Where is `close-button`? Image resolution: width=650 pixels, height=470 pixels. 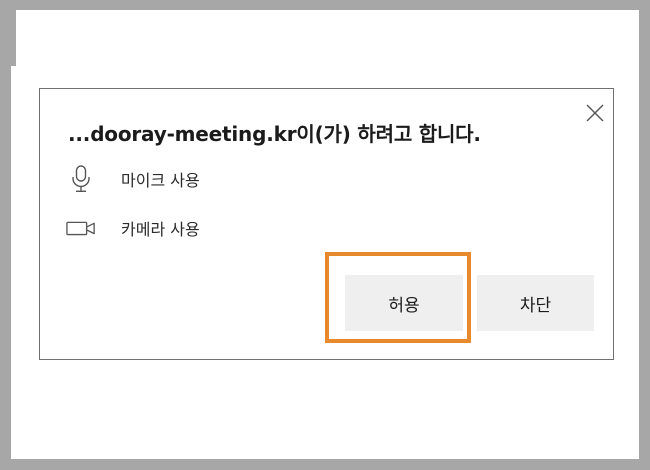 close-button is located at coordinates (595, 113).